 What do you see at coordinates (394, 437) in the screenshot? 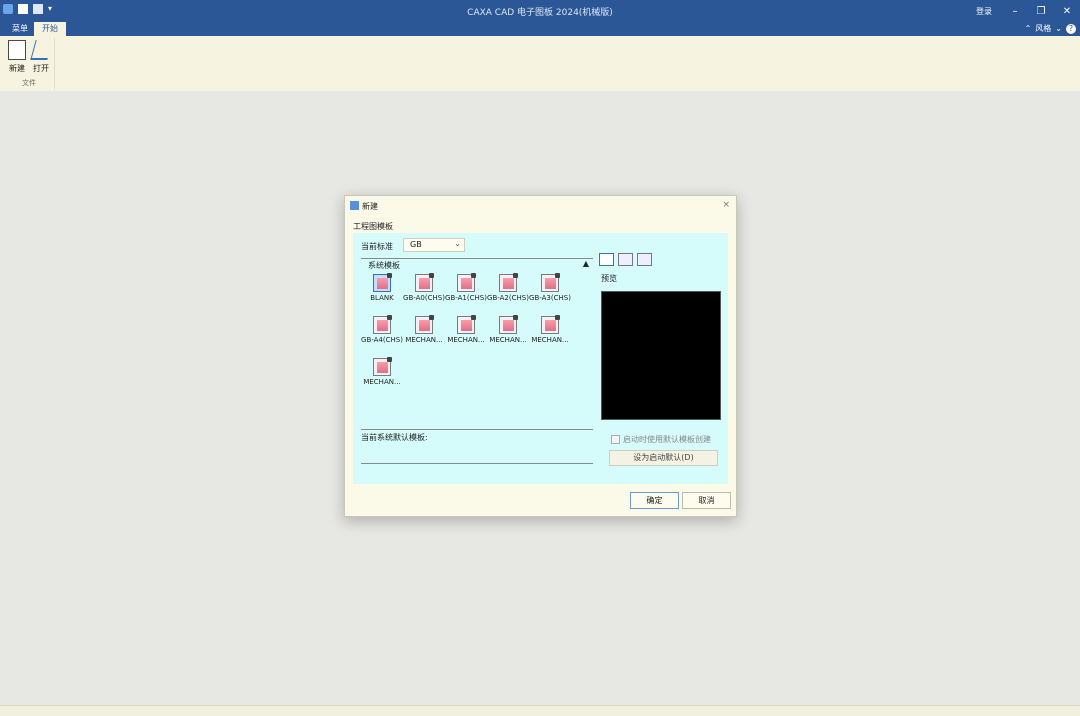
I see `description-label: 当前系统默认模板:` at bounding box center [394, 437].